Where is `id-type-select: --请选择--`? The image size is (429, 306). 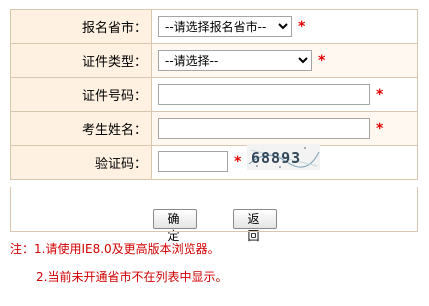 id-type-select: --请选择-- is located at coordinates (235, 60).